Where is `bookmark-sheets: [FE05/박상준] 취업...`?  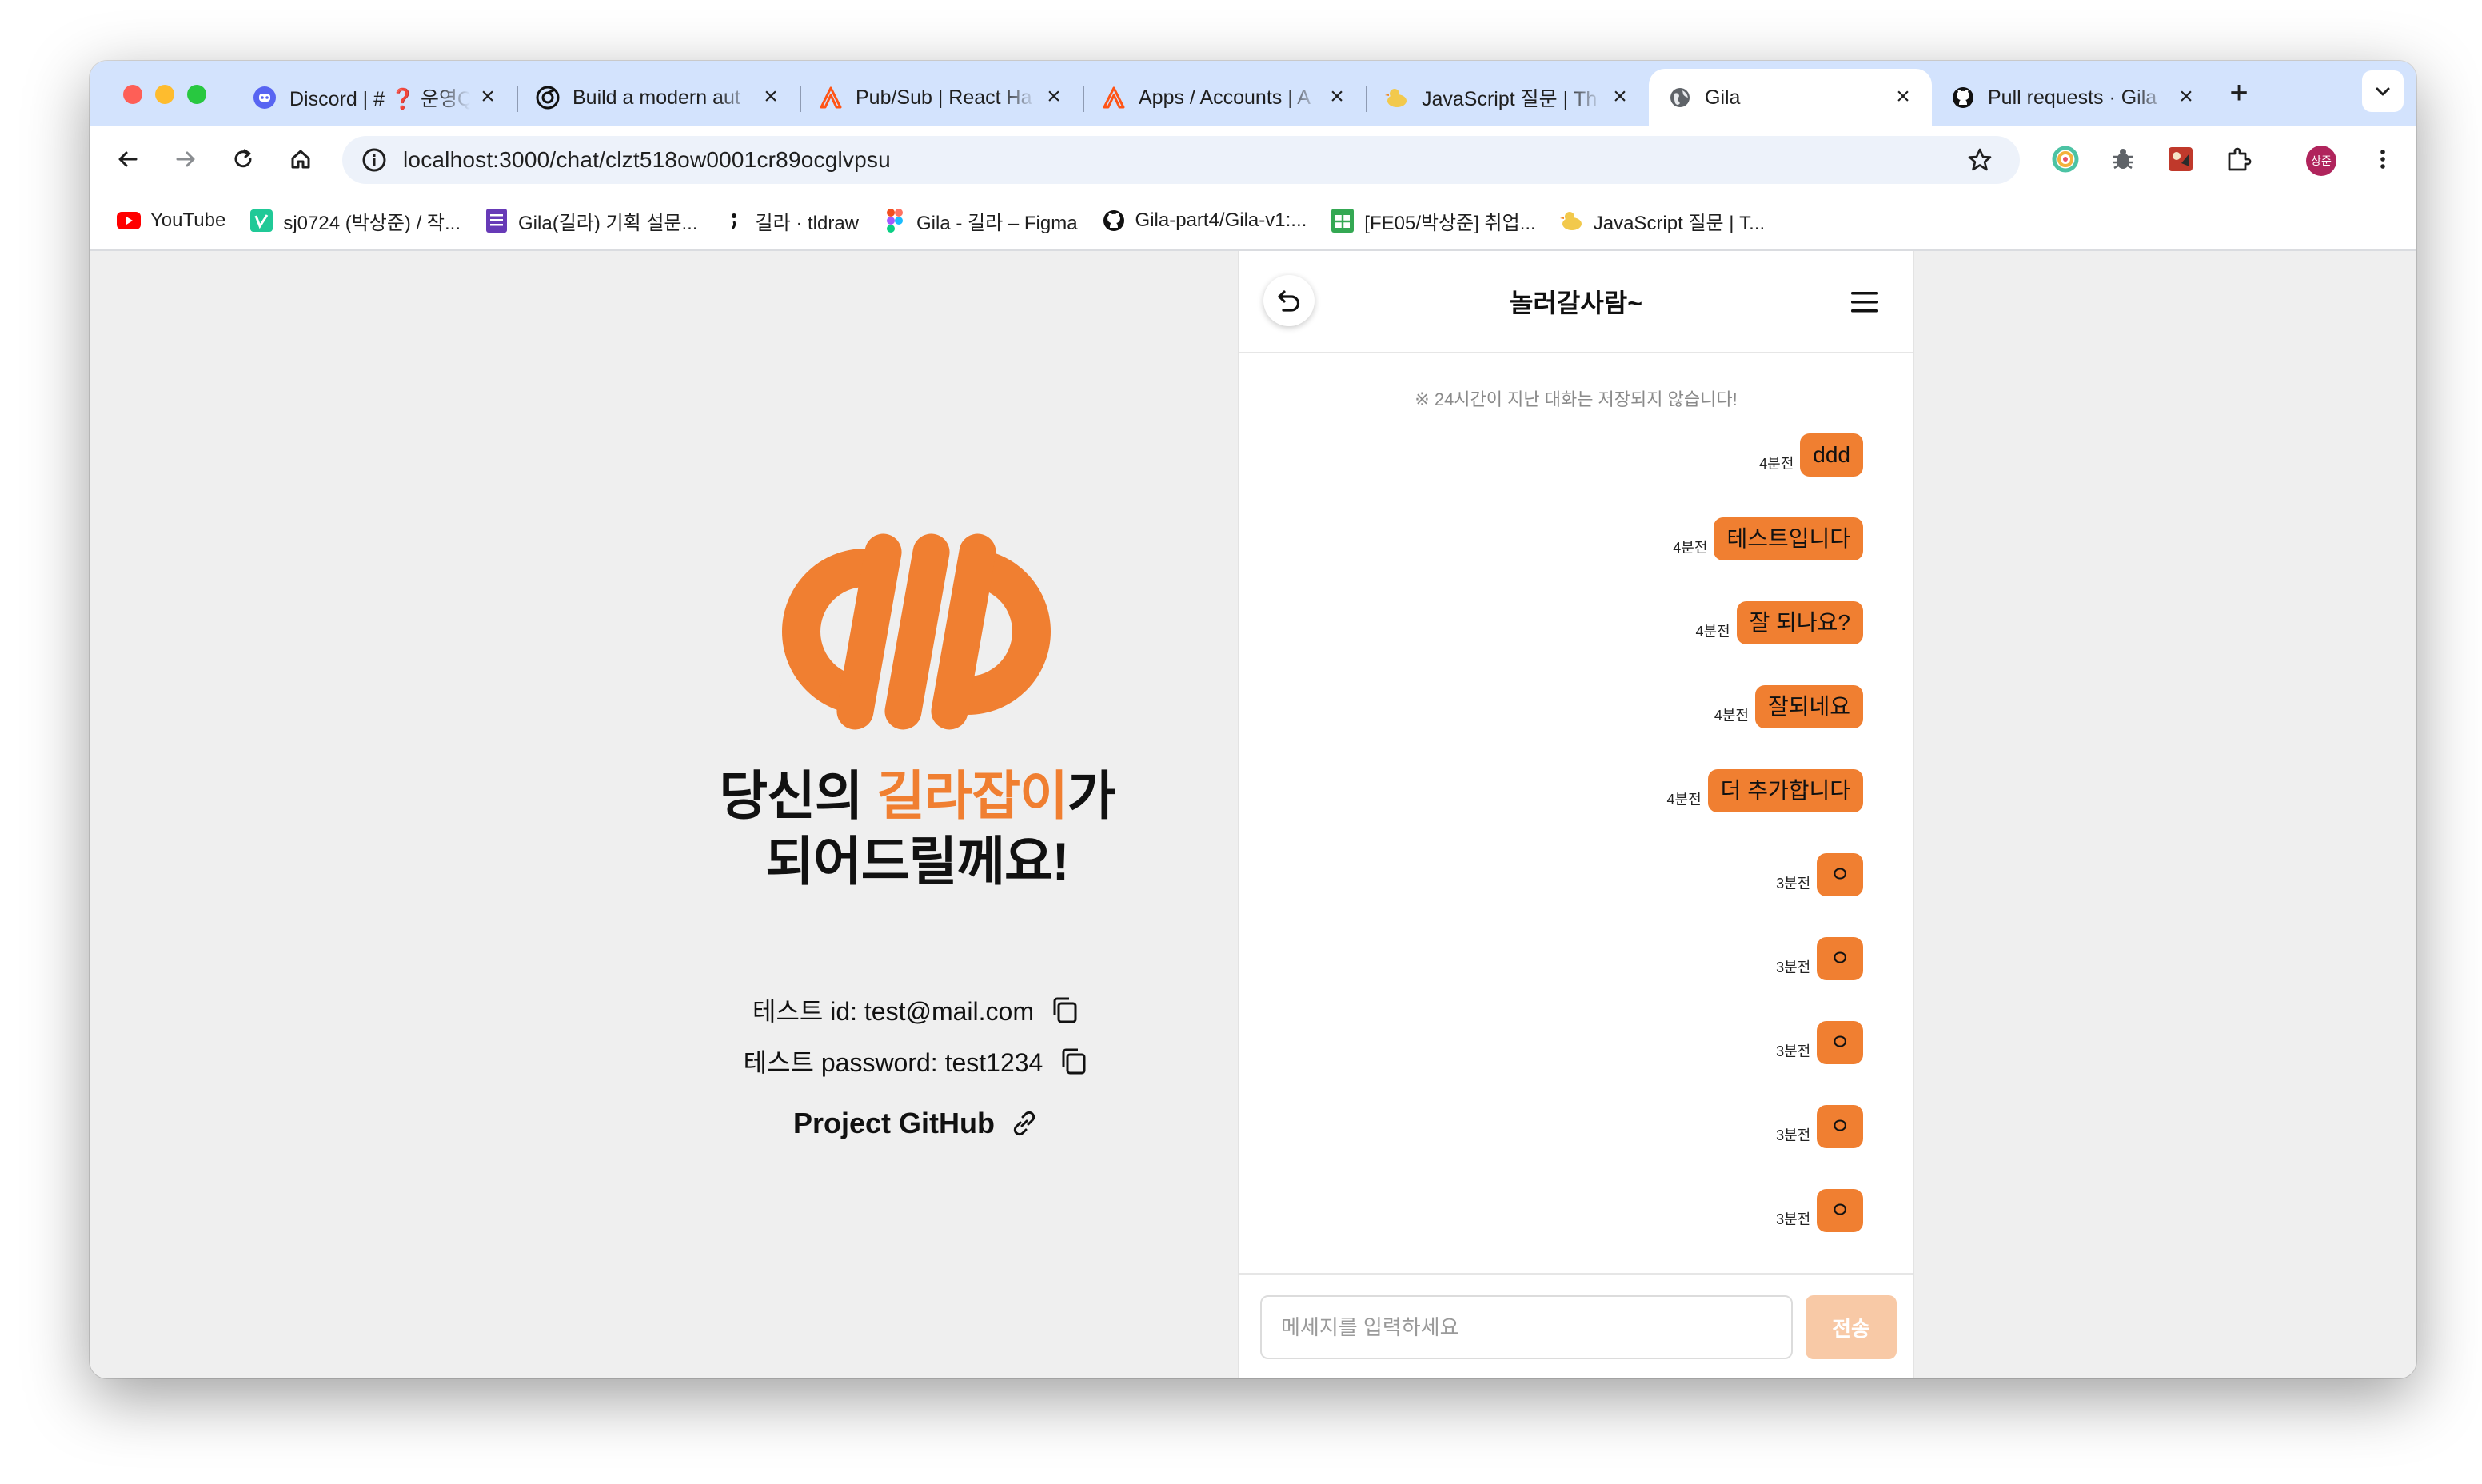
bookmark-sheets: [FE05/박상준] 취업... is located at coordinates (1433, 221).